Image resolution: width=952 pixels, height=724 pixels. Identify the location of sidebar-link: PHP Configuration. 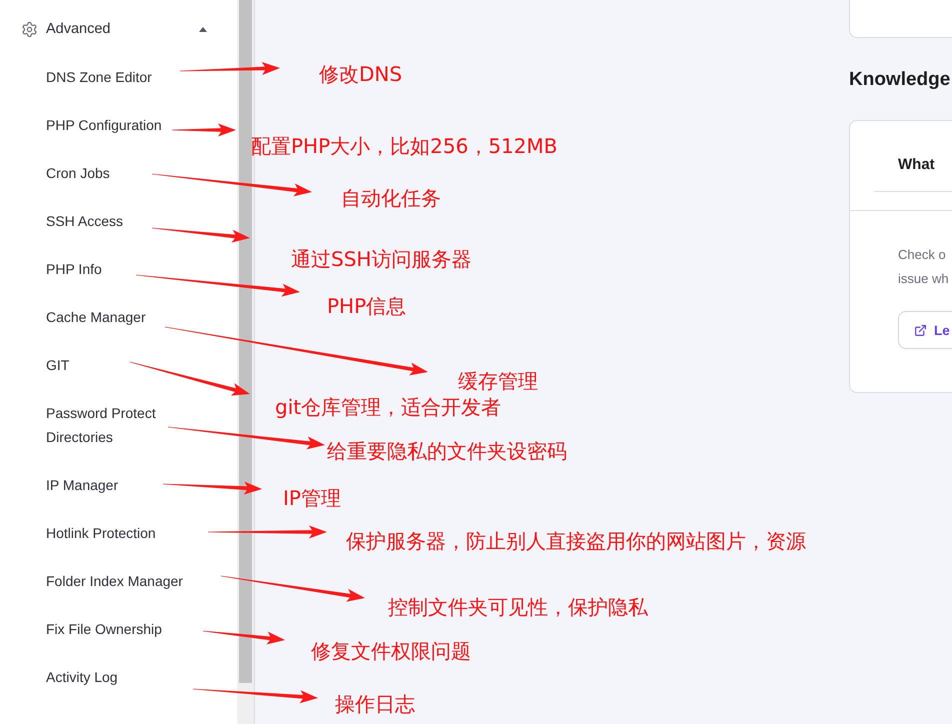
(121, 125).